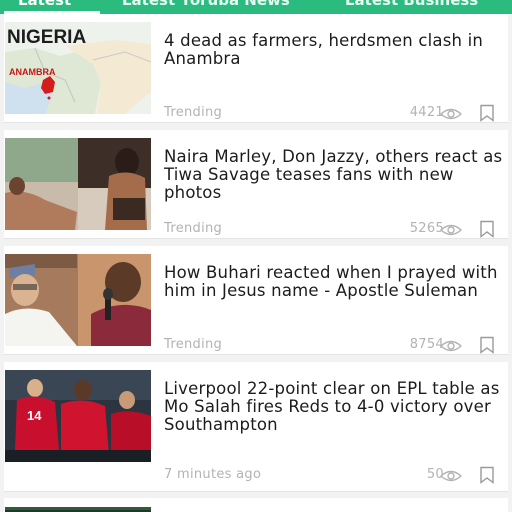 Image resolution: width=512 pixels, height=512 pixels. I want to click on buhari-suleman-image, so click(78, 300).